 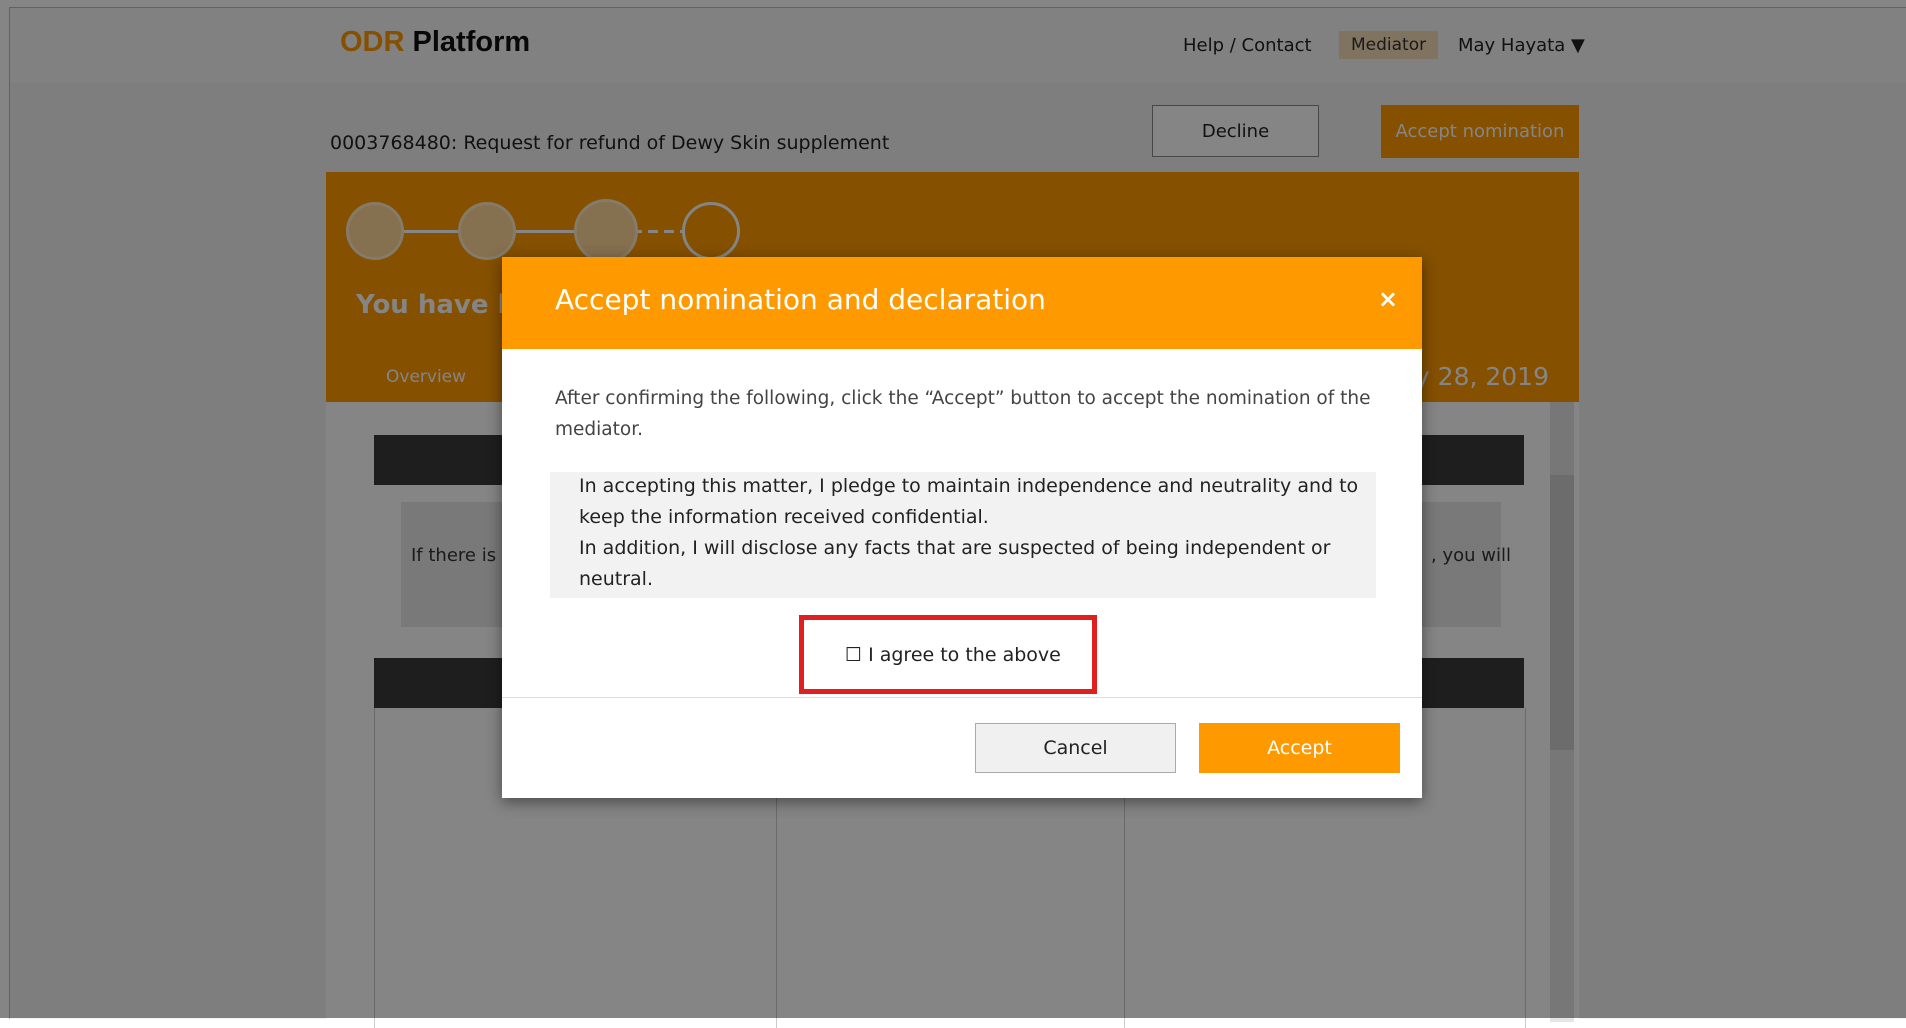 I want to click on dialog-title: Accept nomination and declaration, so click(x=800, y=299).